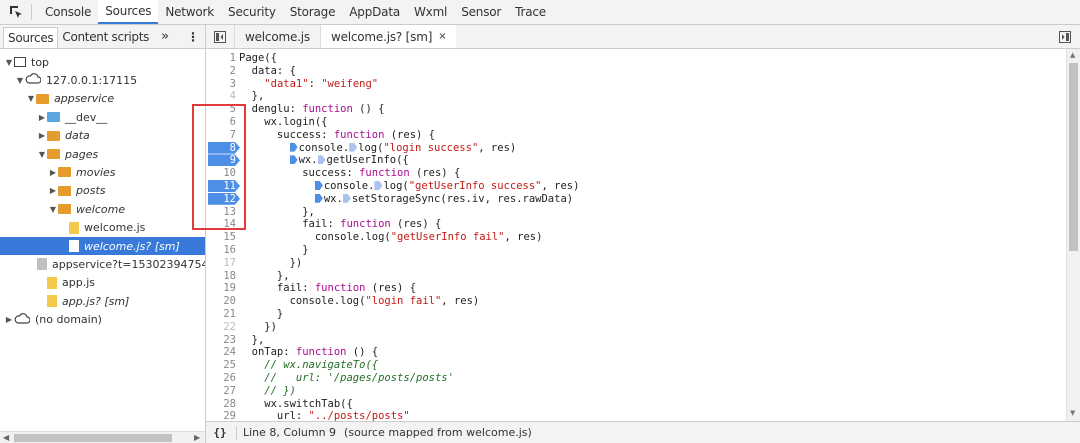 The height and width of the screenshot is (443, 1080). Describe the element at coordinates (430, 12) in the screenshot. I see `tab-wxml: Wxml` at that location.